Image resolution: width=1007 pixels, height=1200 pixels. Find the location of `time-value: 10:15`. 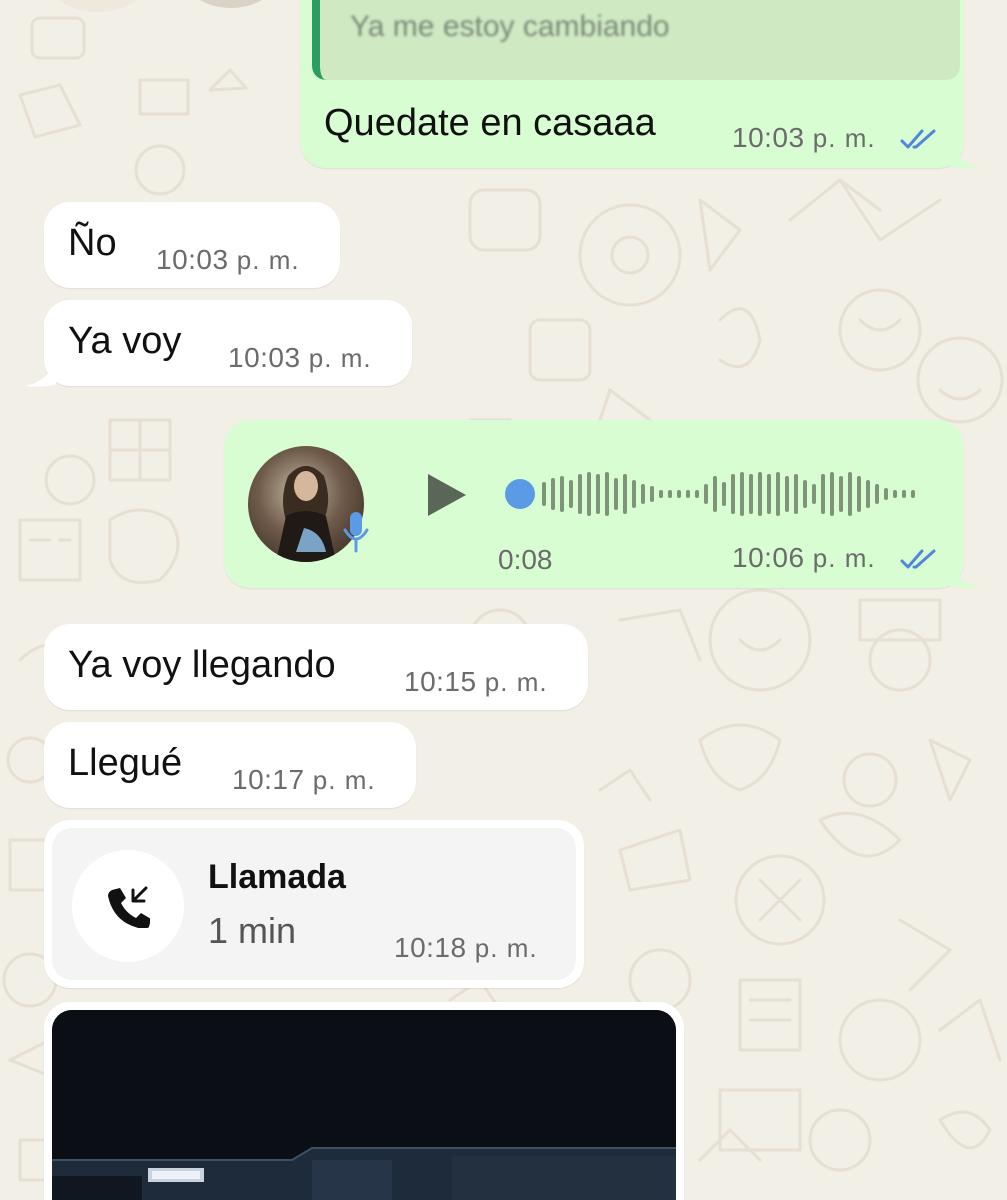

time-value: 10:15 is located at coordinates (440, 681).